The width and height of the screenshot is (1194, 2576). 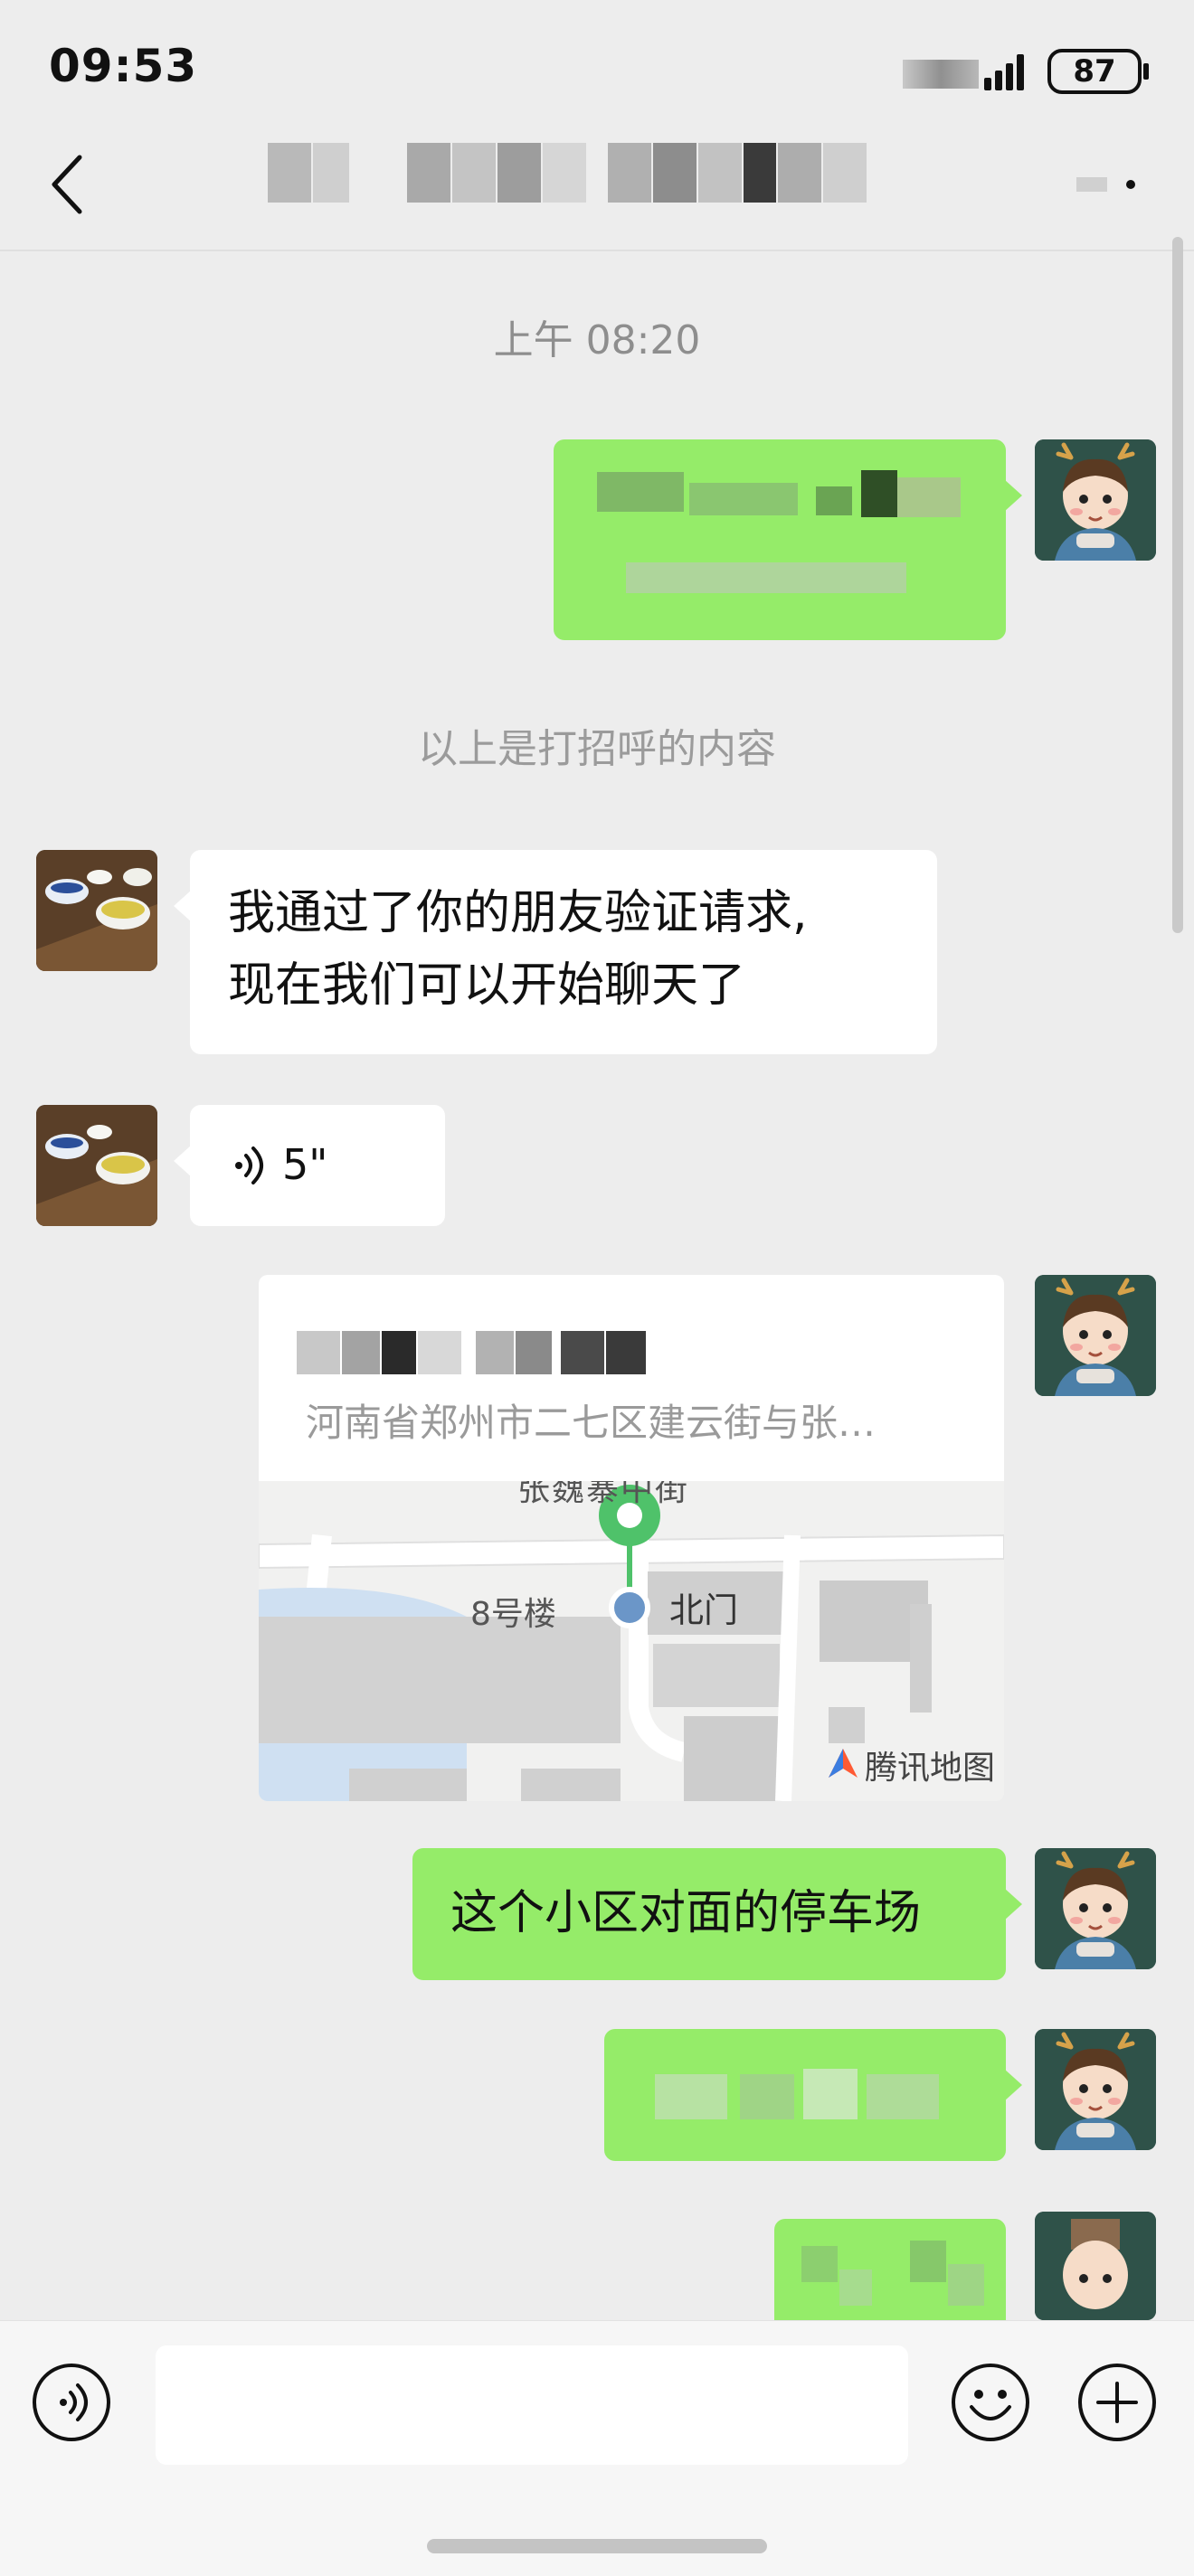 I want to click on more-dots-icon, so click(x=1105, y=184).